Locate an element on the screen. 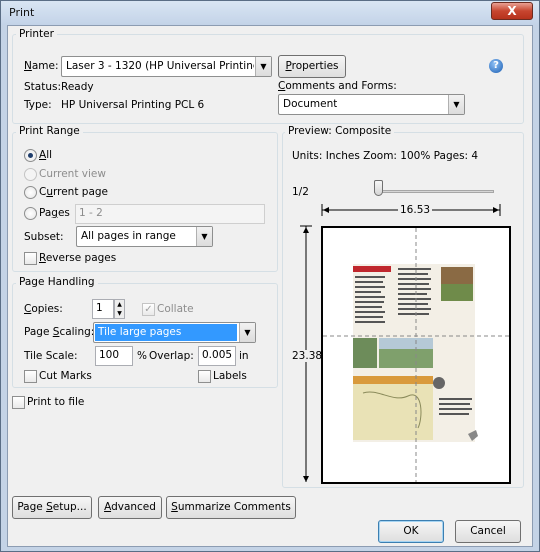 This screenshot has height=552, width=540. collate-label: Collate is located at coordinates (175, 309).